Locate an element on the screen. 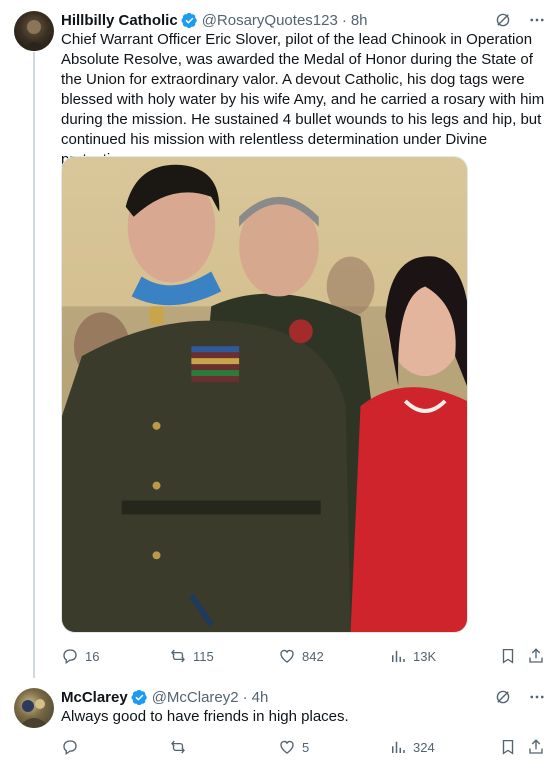 The image size is (559, 772). like-count: 5 is located at coordinates (306, 747).